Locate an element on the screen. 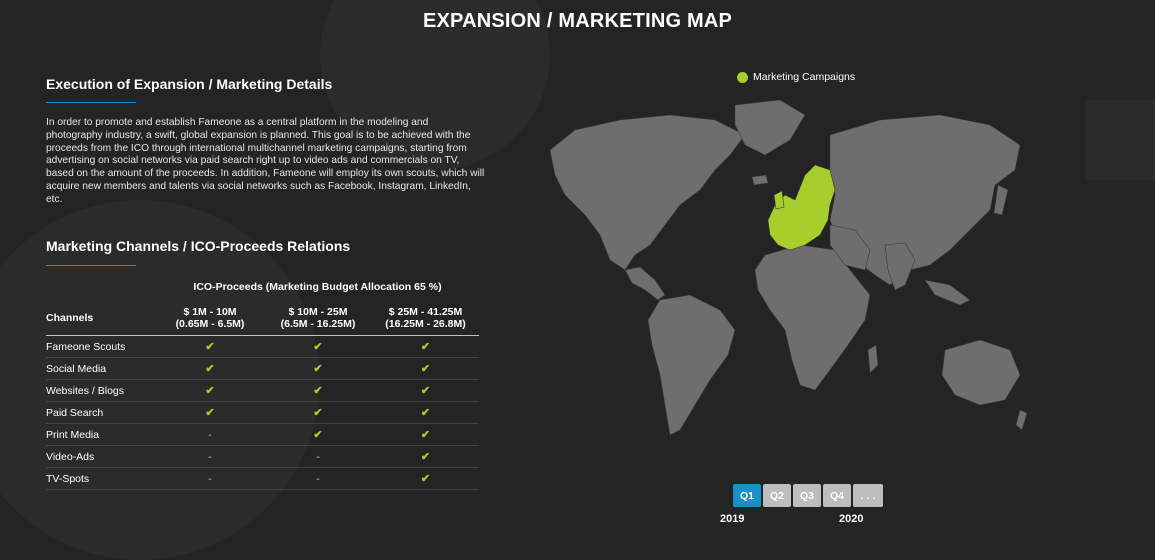 Image resolution: width=1155 pixels, height=560 pixels. table-row: Paid Search ✔ ✔ ✔ is located at coordinates (262, 412).